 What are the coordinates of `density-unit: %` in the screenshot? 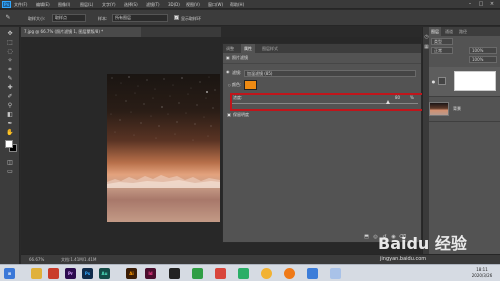 It's located at (412, 97).